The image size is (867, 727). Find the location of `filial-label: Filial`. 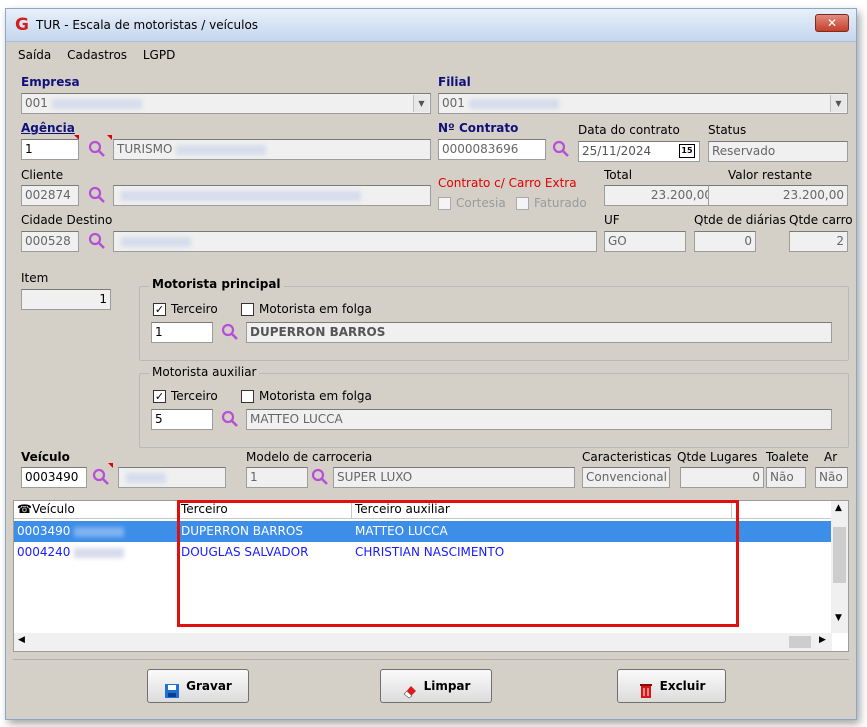

filial-label: Filial is located at coordinates (454, 82).